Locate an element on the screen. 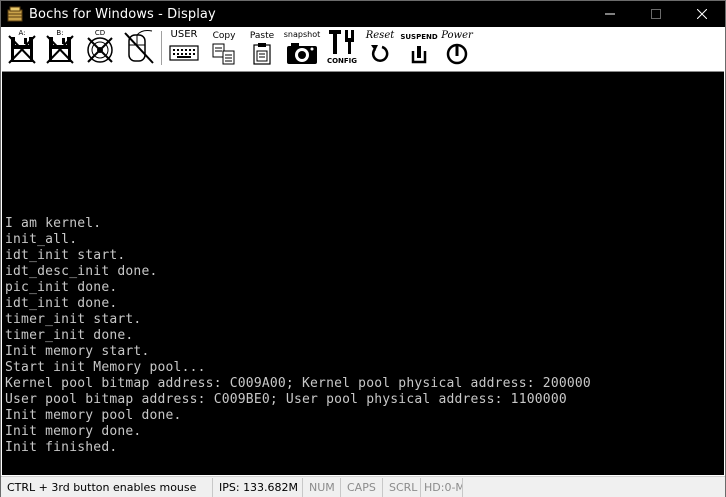 The height and width of the screenshot is (497, 726). title-bar: Bochs for Windows - Display is located at coordinates (363, 14).